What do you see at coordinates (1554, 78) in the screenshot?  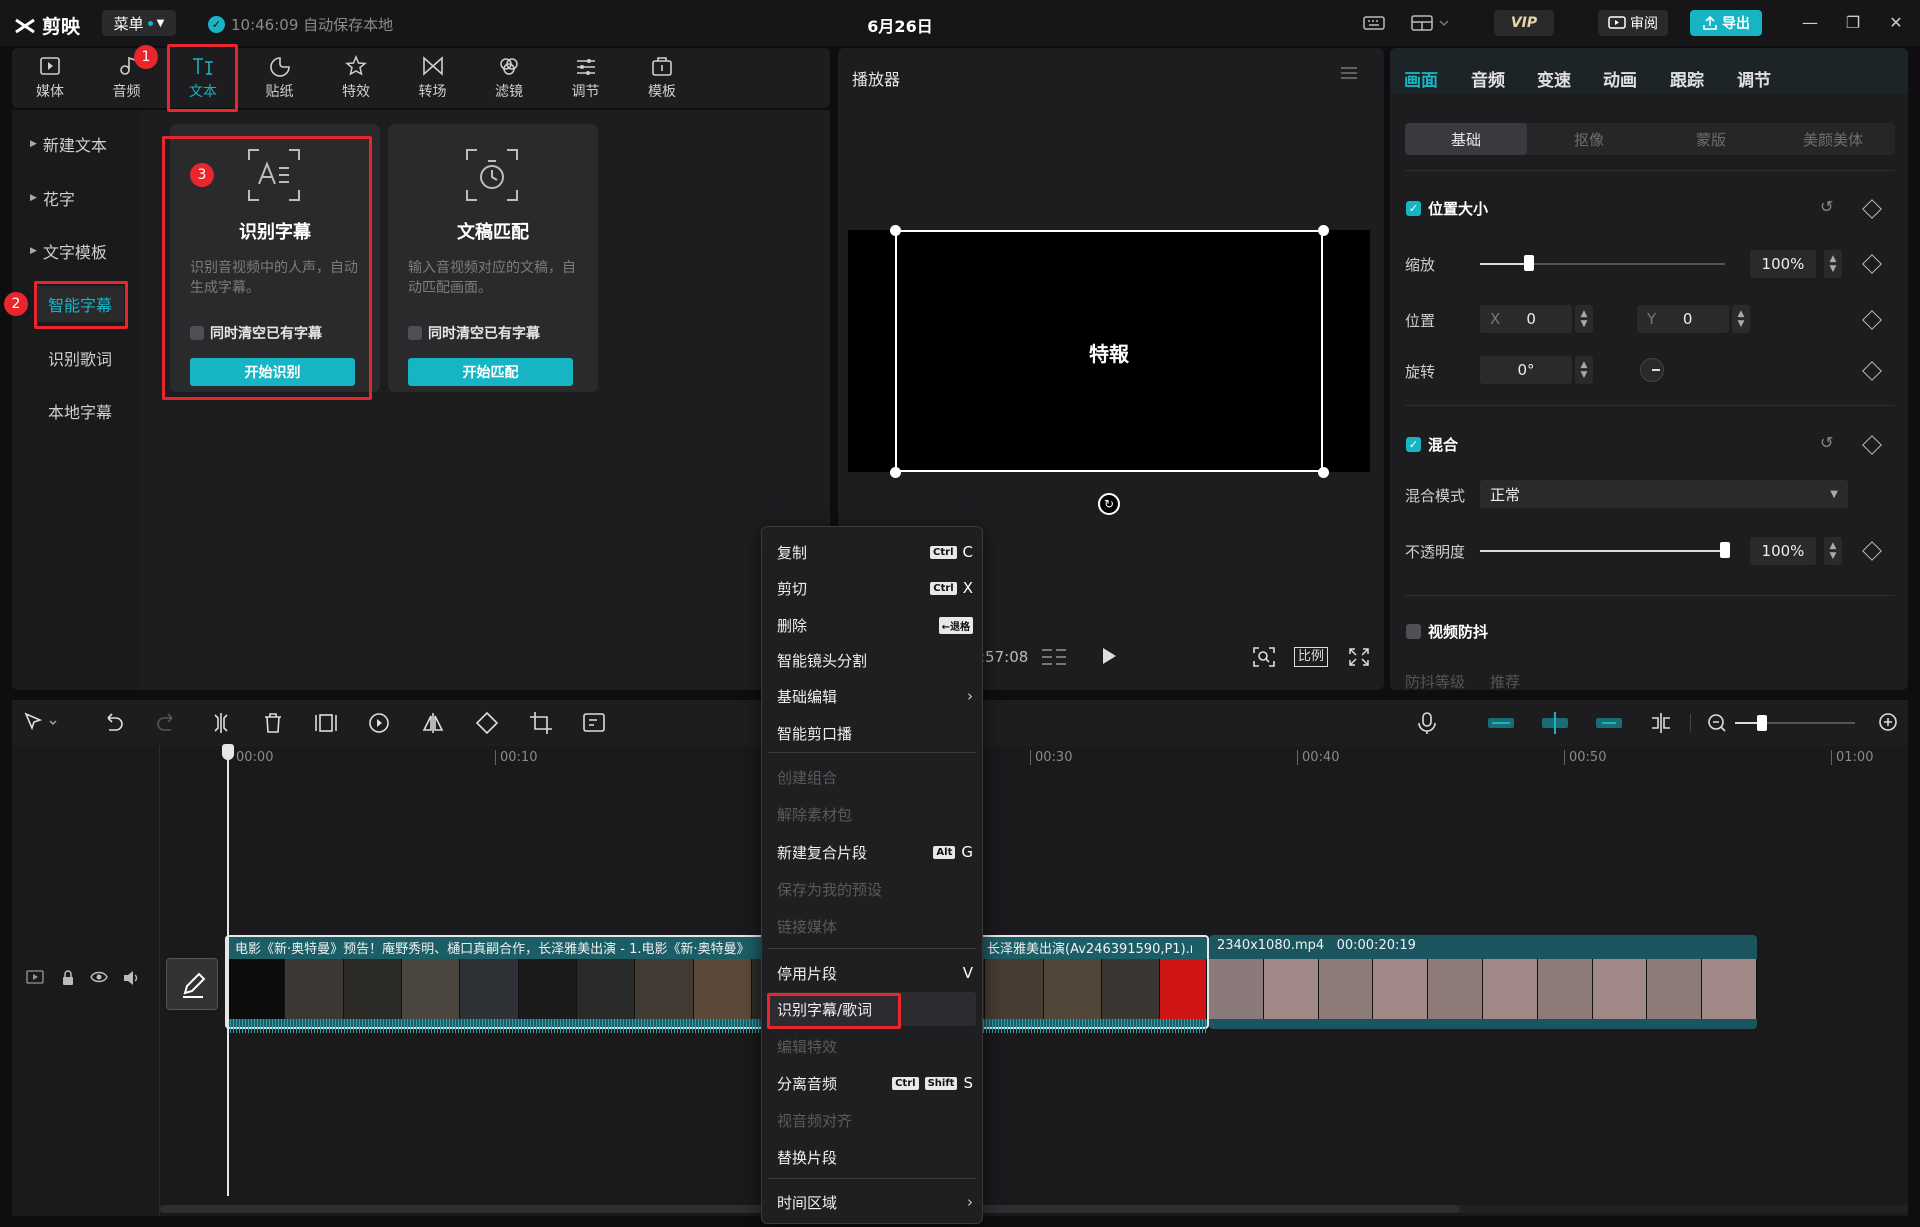 I see `tab-speed: 变速` at bounding box center [1554, 78].